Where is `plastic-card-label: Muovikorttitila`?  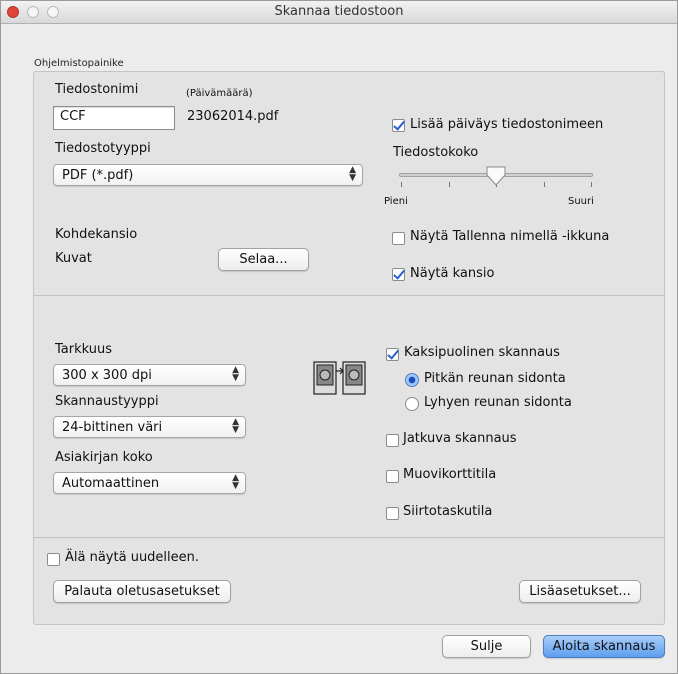
plastic-card-label: Muovikorttitila is located at coordinates (450, 474).